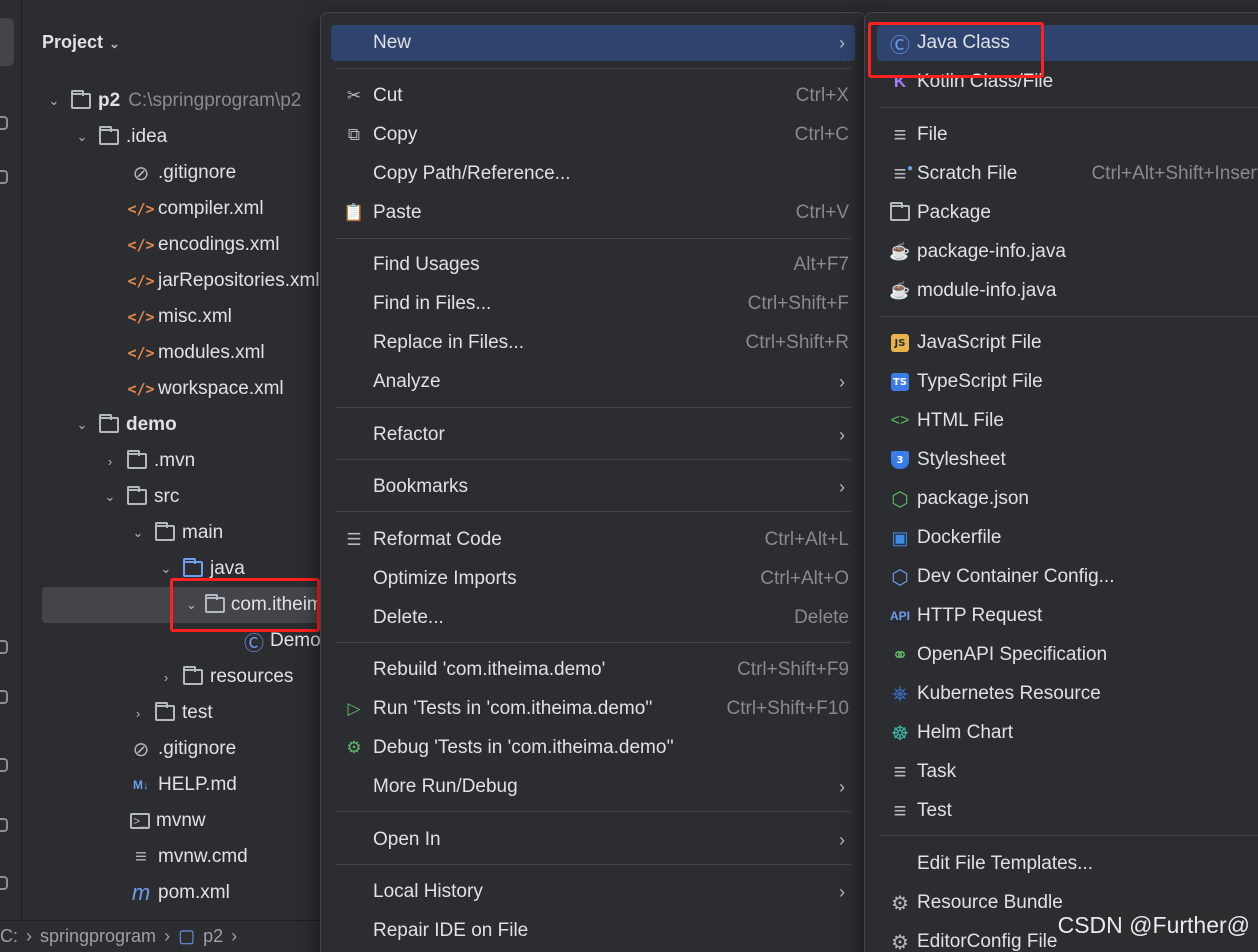  What do you see at coordinates (1067, 733) in the screenshot?
I see `menu-item-helm-chart: ☸ Helm Chart` at bounding box center [1067, 733].